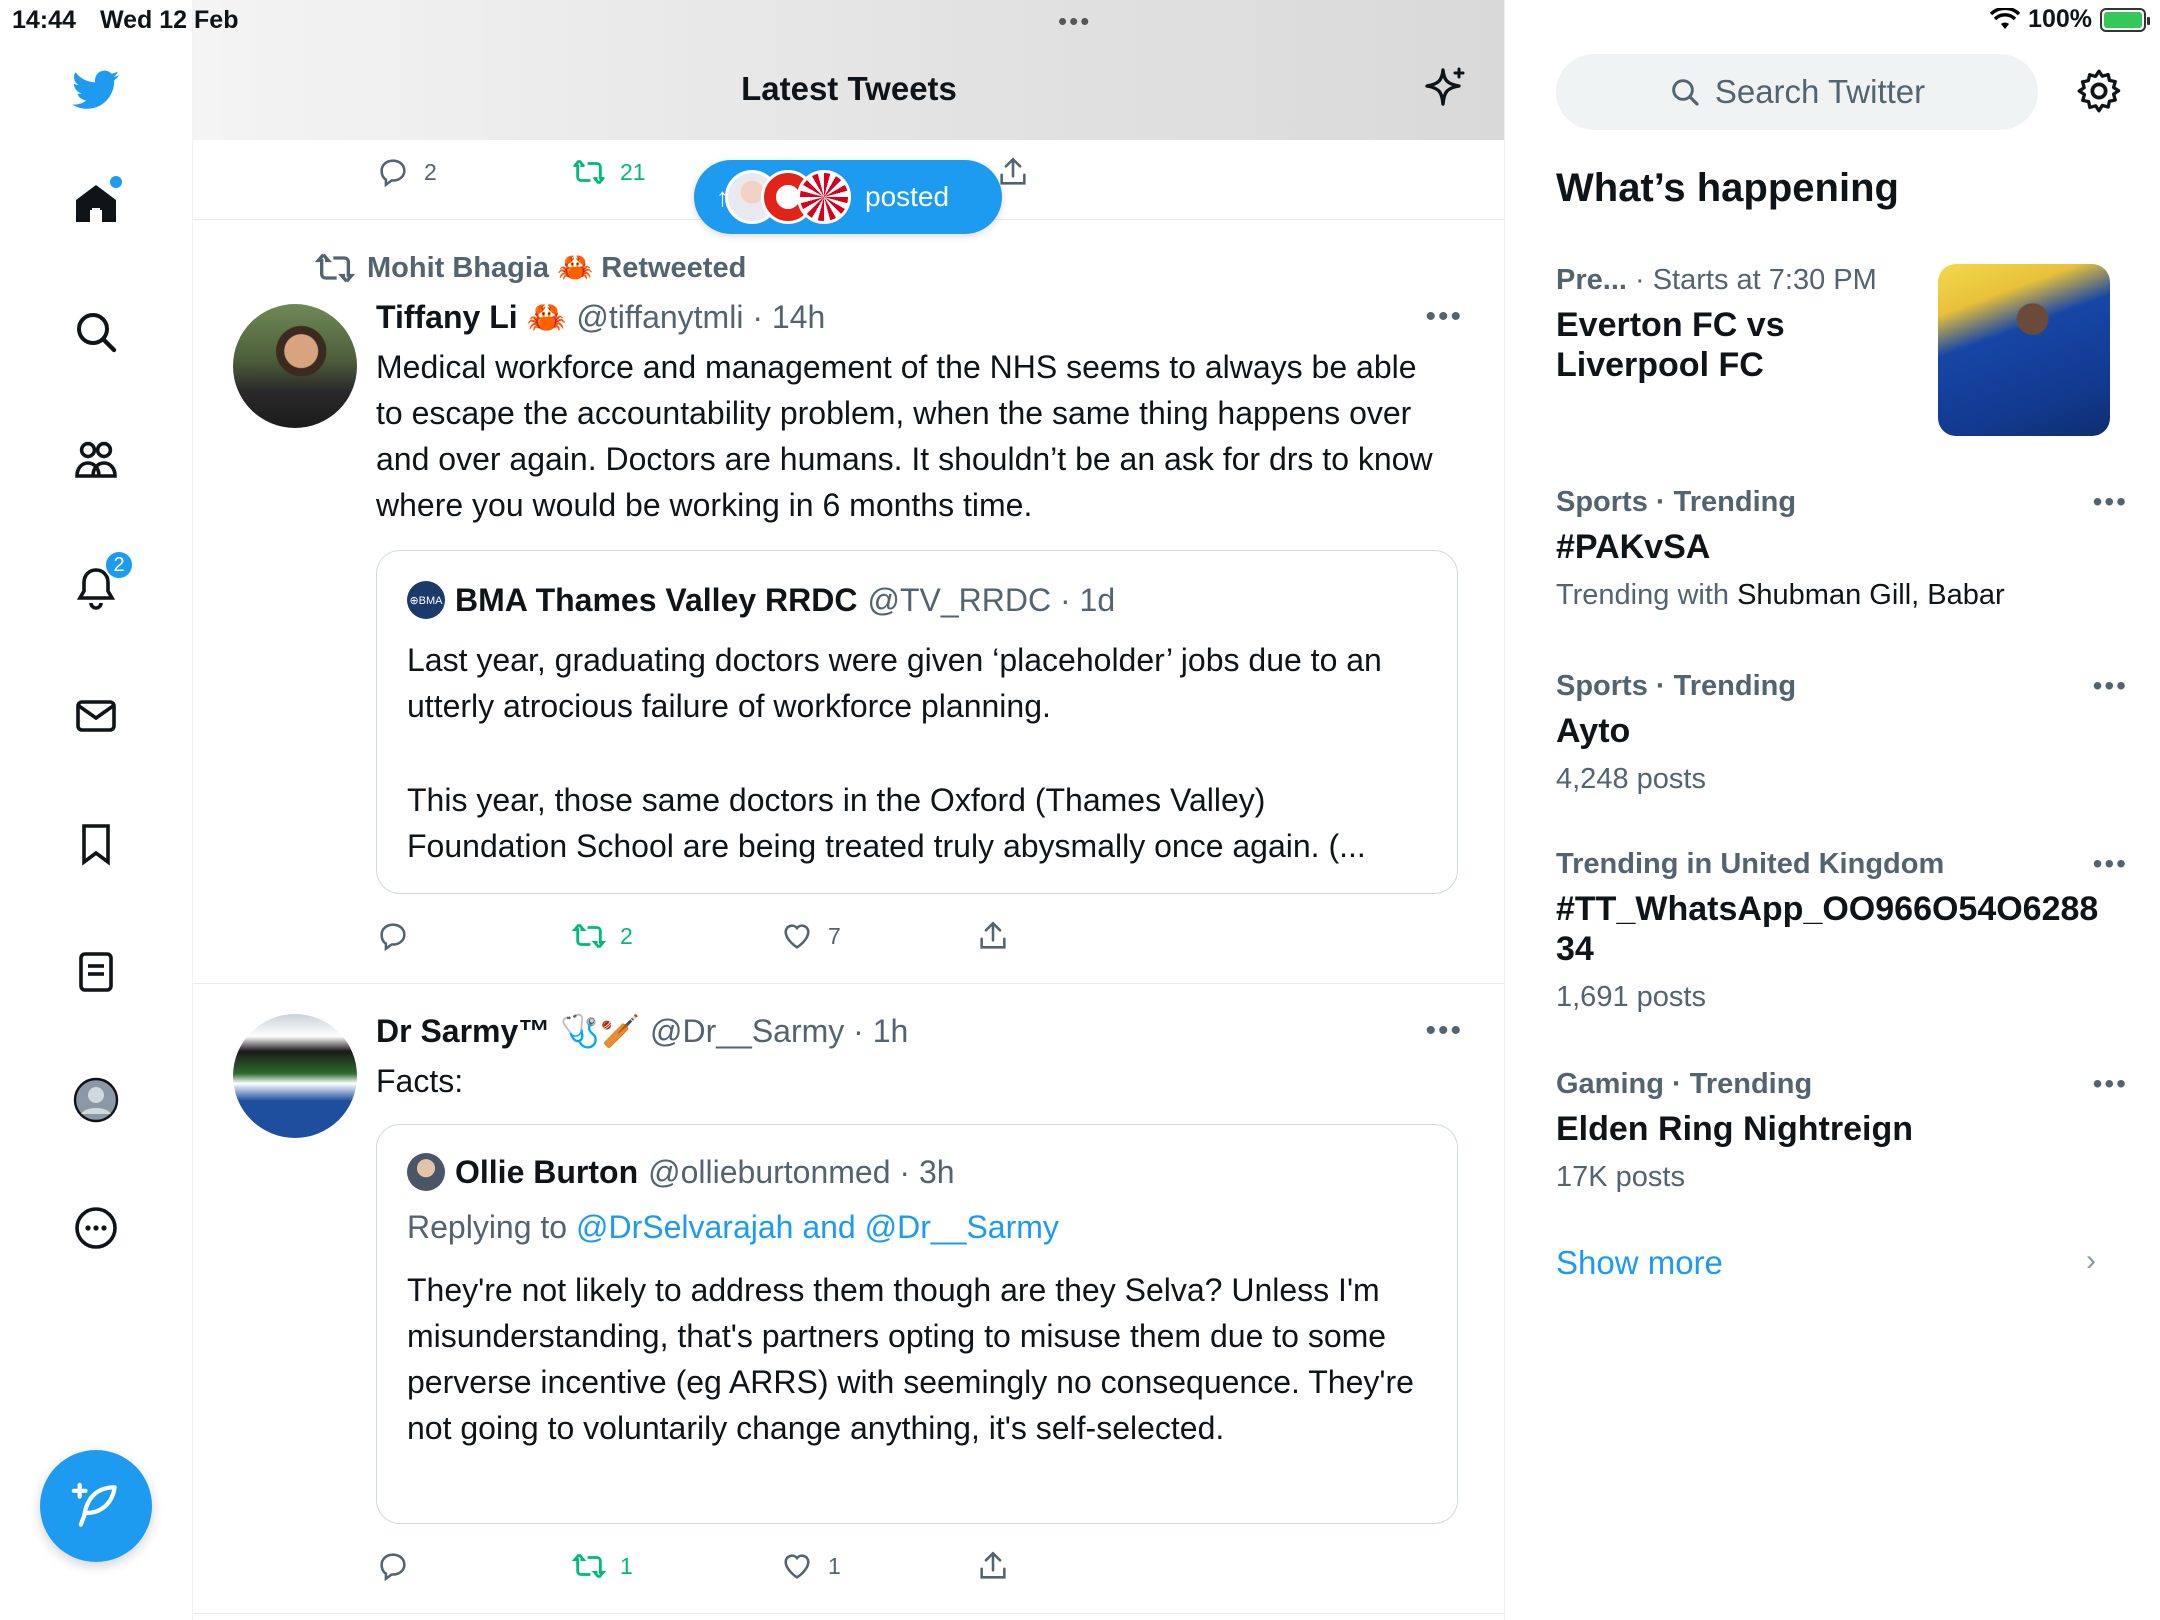  I want to click on reply-button: 2, so click(406, 172).